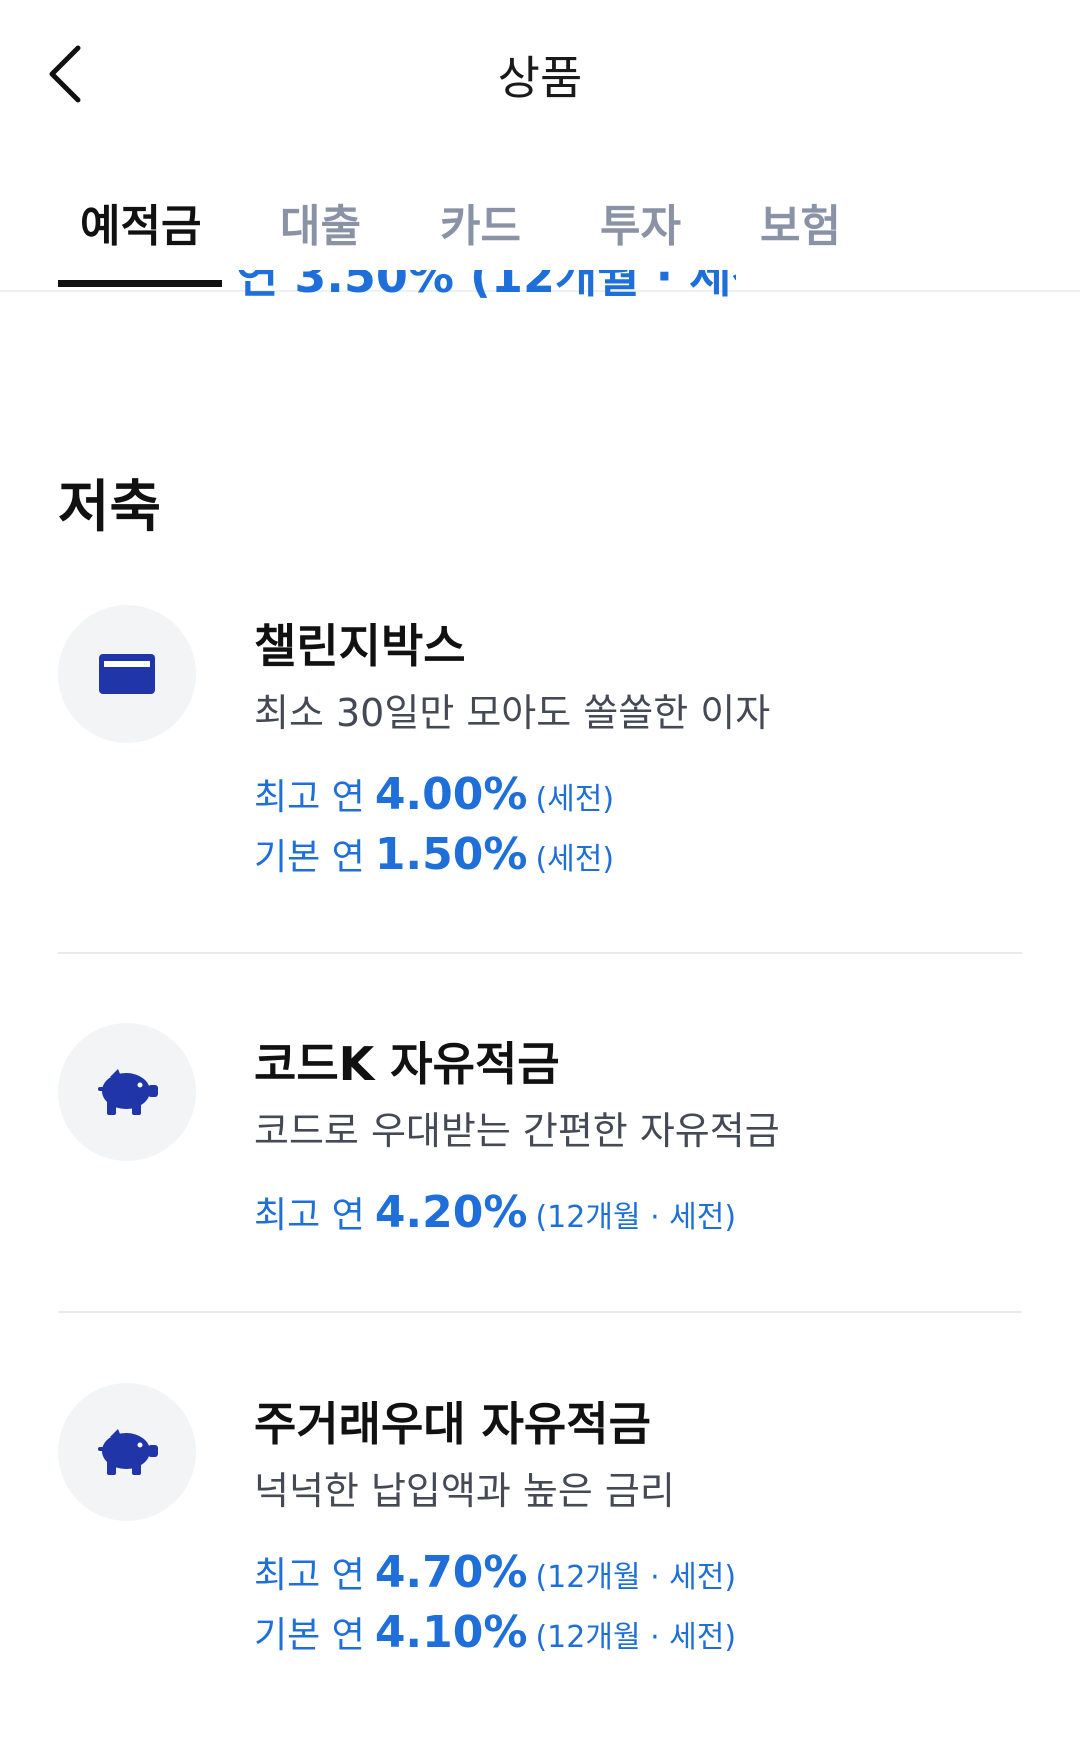  I want to click on scrolled-rate-text: 연 3.50% (12개월 · 세전), so click(486, 286).